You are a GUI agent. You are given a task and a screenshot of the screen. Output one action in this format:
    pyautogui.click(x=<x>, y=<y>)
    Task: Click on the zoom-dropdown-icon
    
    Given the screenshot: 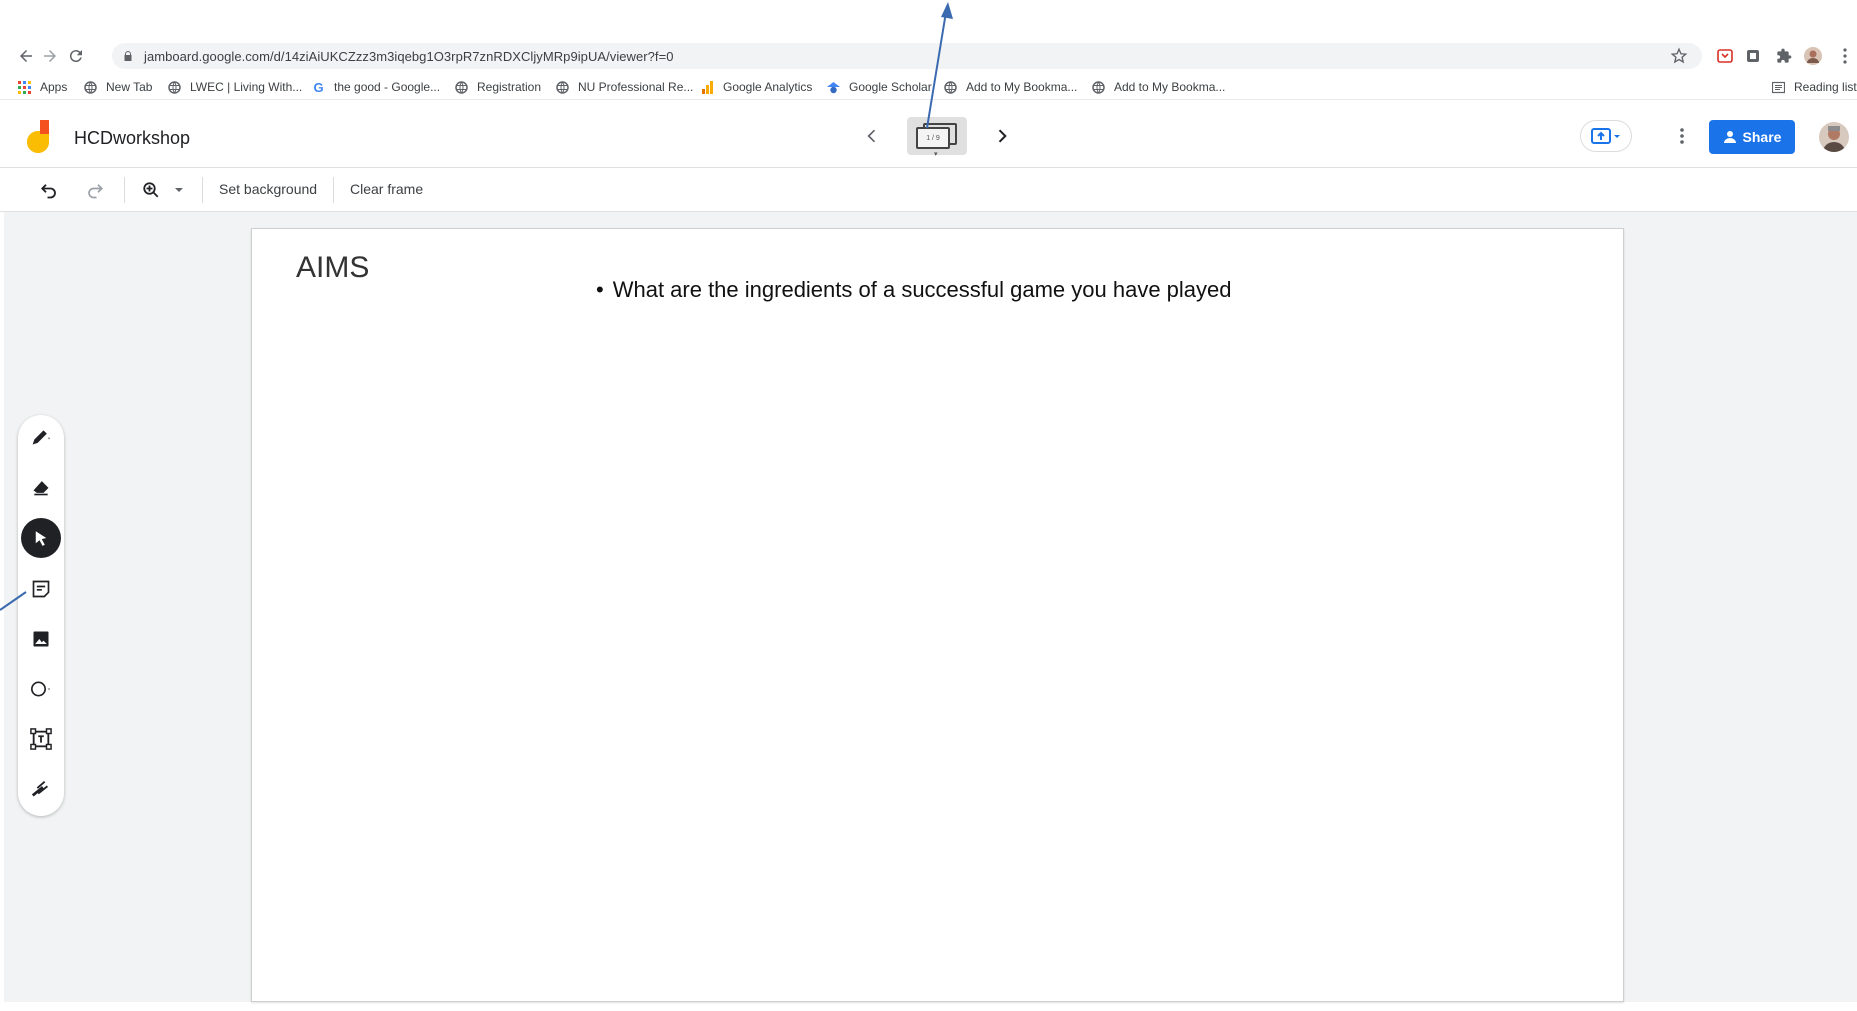 What is the action you would take?
    pyautogui.click(x=179, y=190)
    